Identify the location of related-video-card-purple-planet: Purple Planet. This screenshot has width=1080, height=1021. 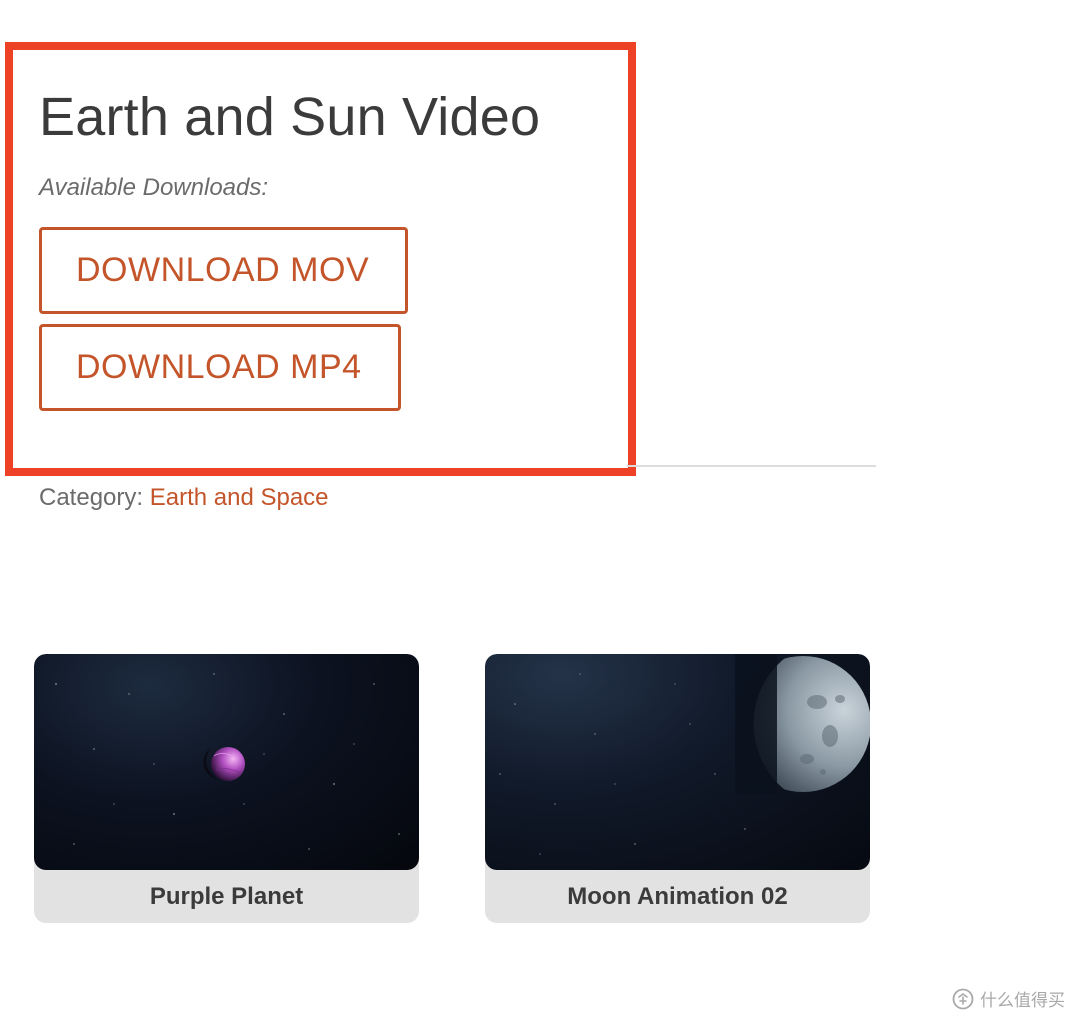
(226, 788).